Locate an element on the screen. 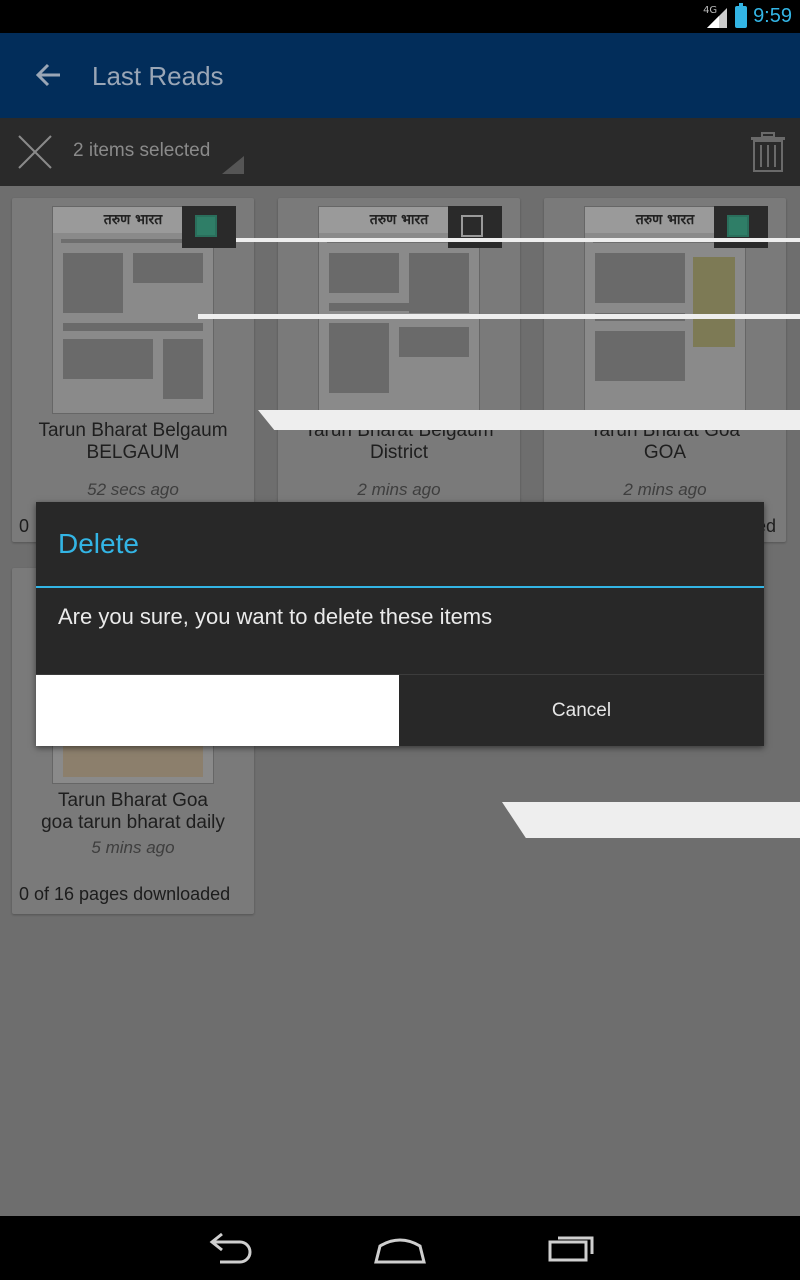  card-subtitle: GOA is located at coordinates (665, 452).